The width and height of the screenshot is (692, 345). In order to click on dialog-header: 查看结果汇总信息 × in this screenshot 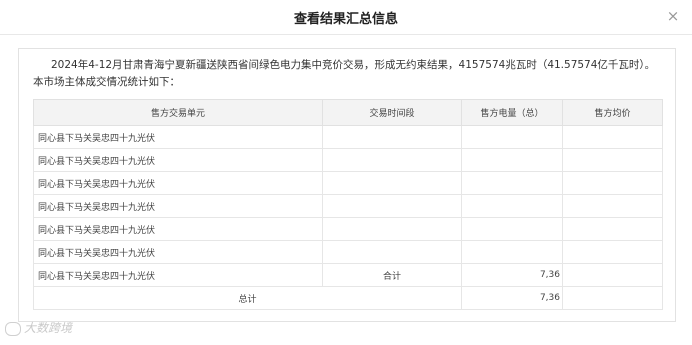, I will do `click(346, 17)`.